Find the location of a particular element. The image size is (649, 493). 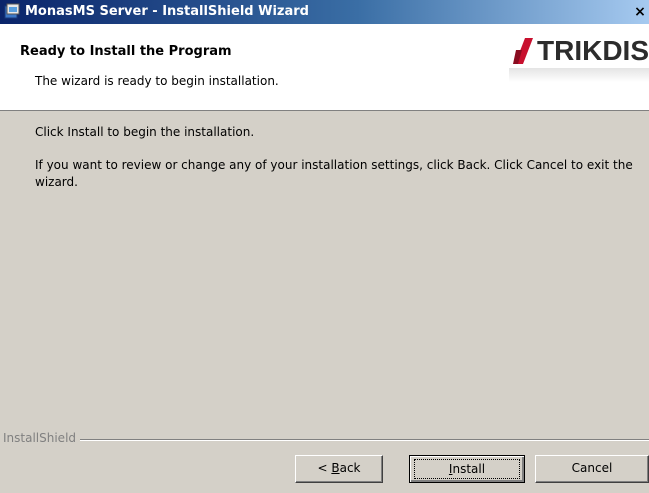

back-prefix: < is located at coordinates (324, 468).